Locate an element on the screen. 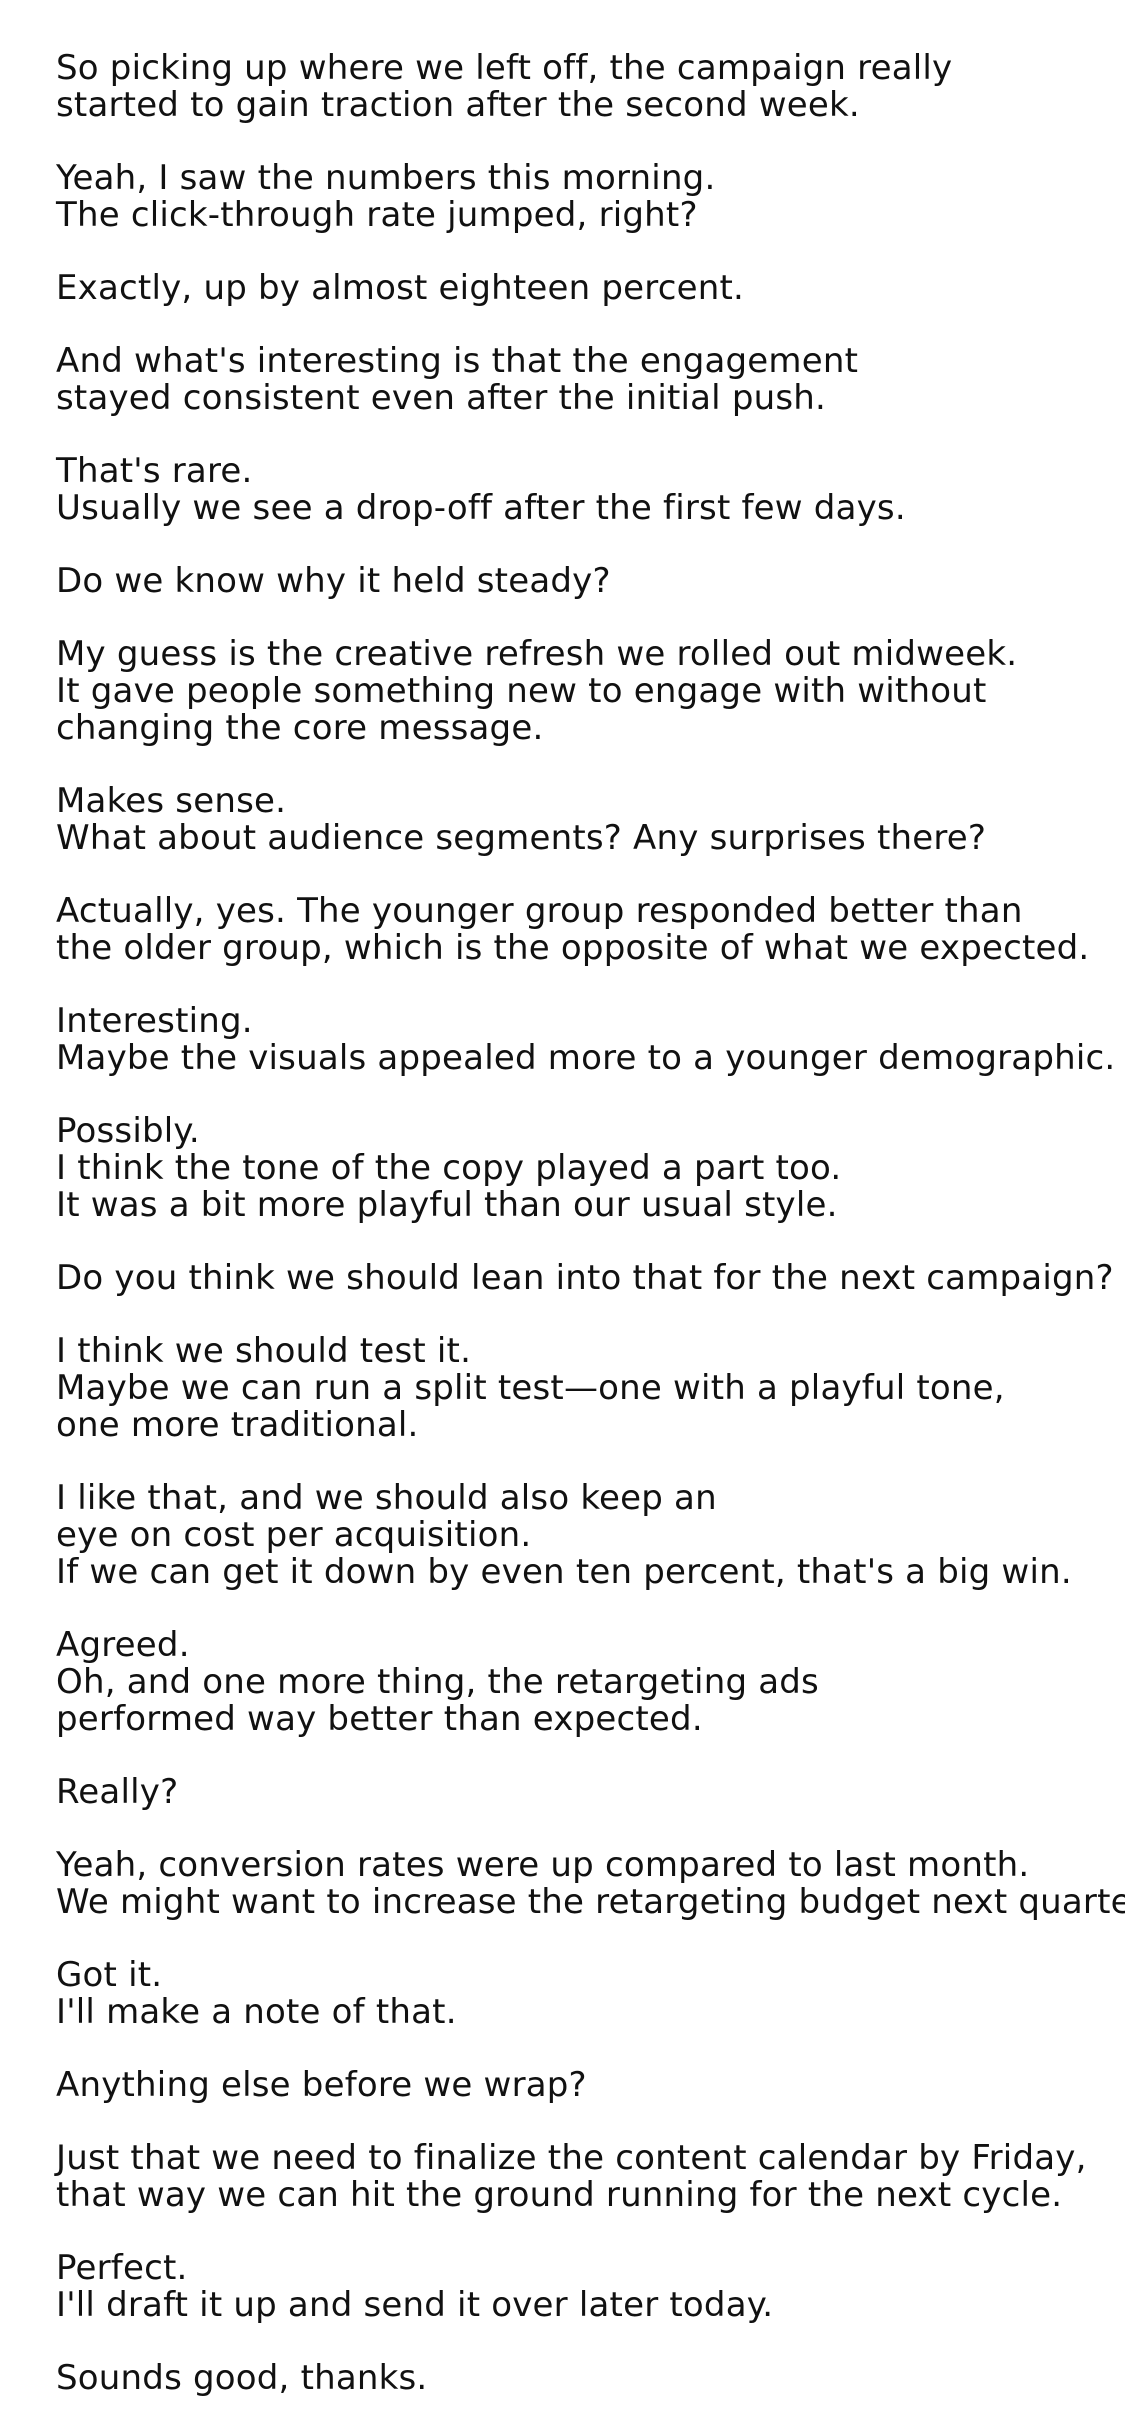  paragraph-16: Really? is located at coordinates (586, 1792).